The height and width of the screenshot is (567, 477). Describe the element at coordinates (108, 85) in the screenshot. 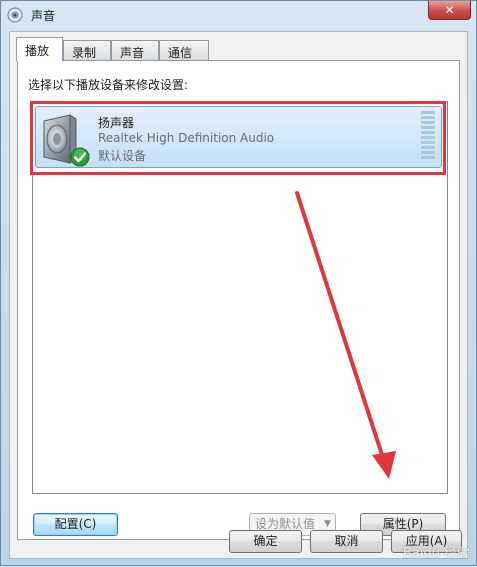

I see `instruction-text: 选择以下播放设备来修改设置:` at that location.